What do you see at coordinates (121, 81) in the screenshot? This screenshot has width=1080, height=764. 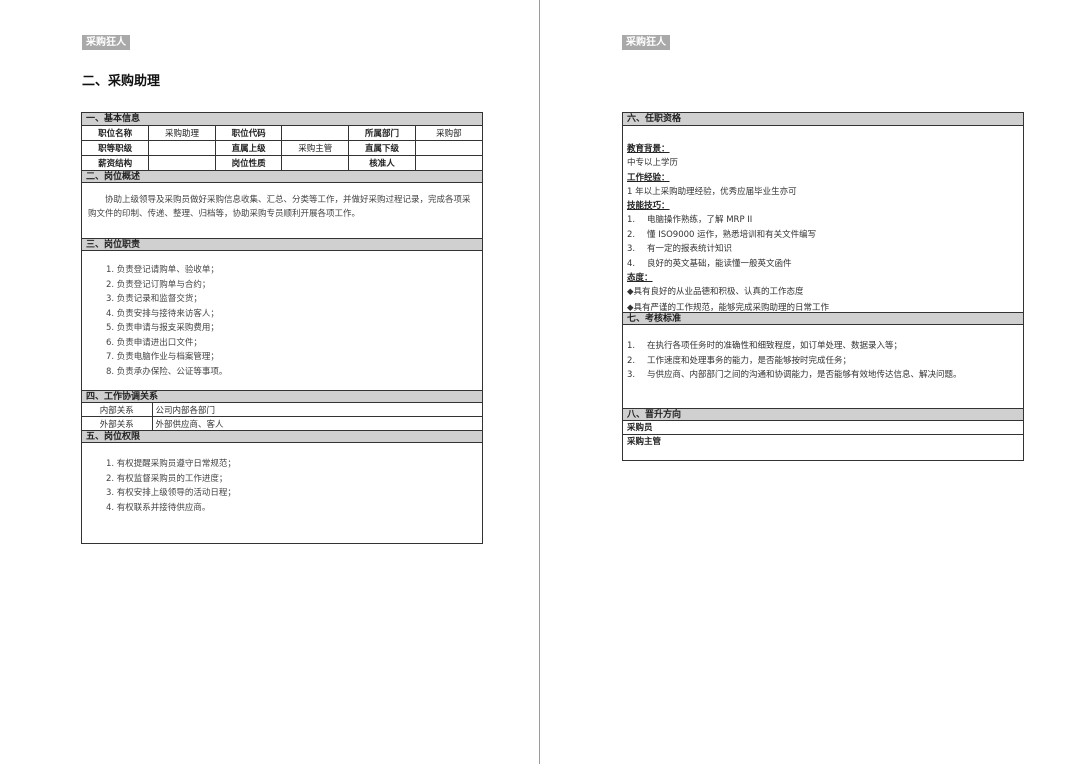 I see `page-title: 二、采购助理` at bounding box center [121, 81].